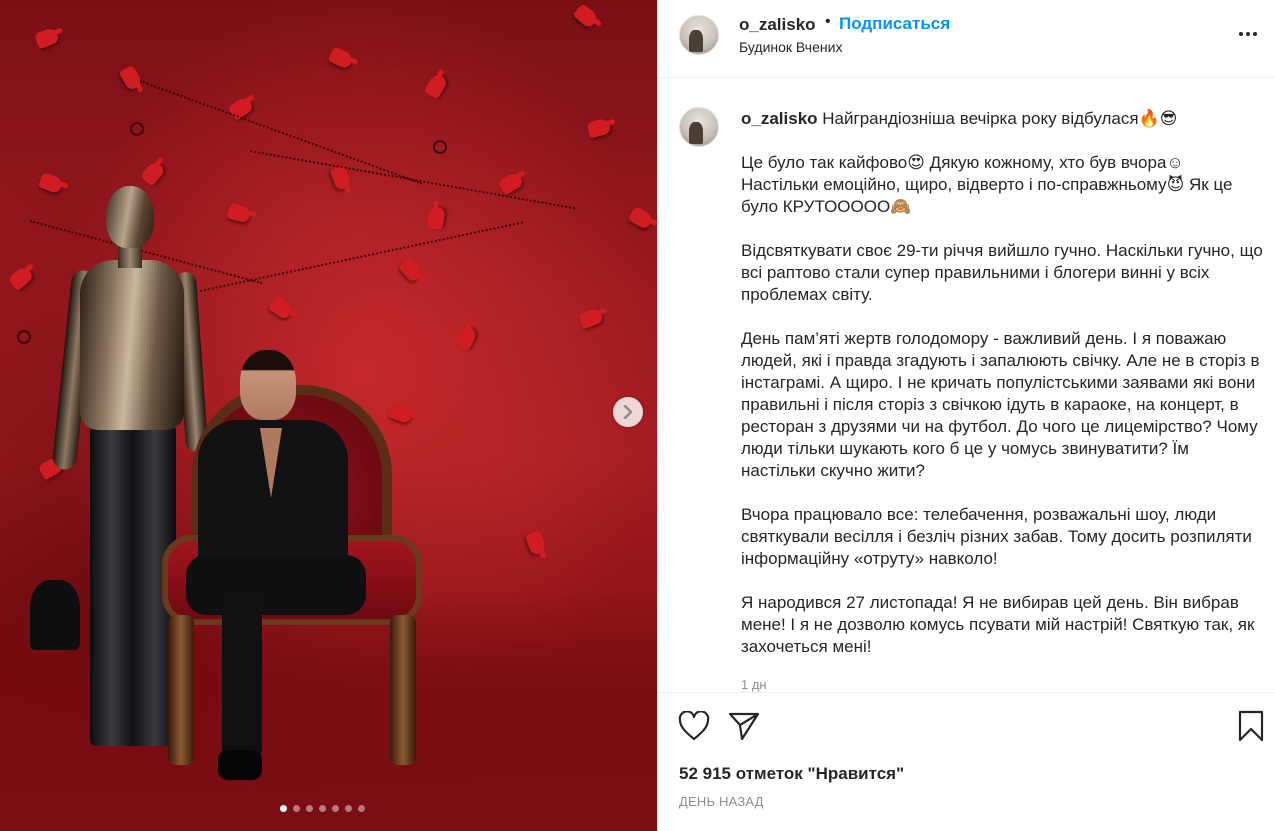 Image resolution: width=1274 pixels, height=831 pixels. Describe the element at coordinates (55, 615) in the screenshot. I see `dog-statue` at that location.